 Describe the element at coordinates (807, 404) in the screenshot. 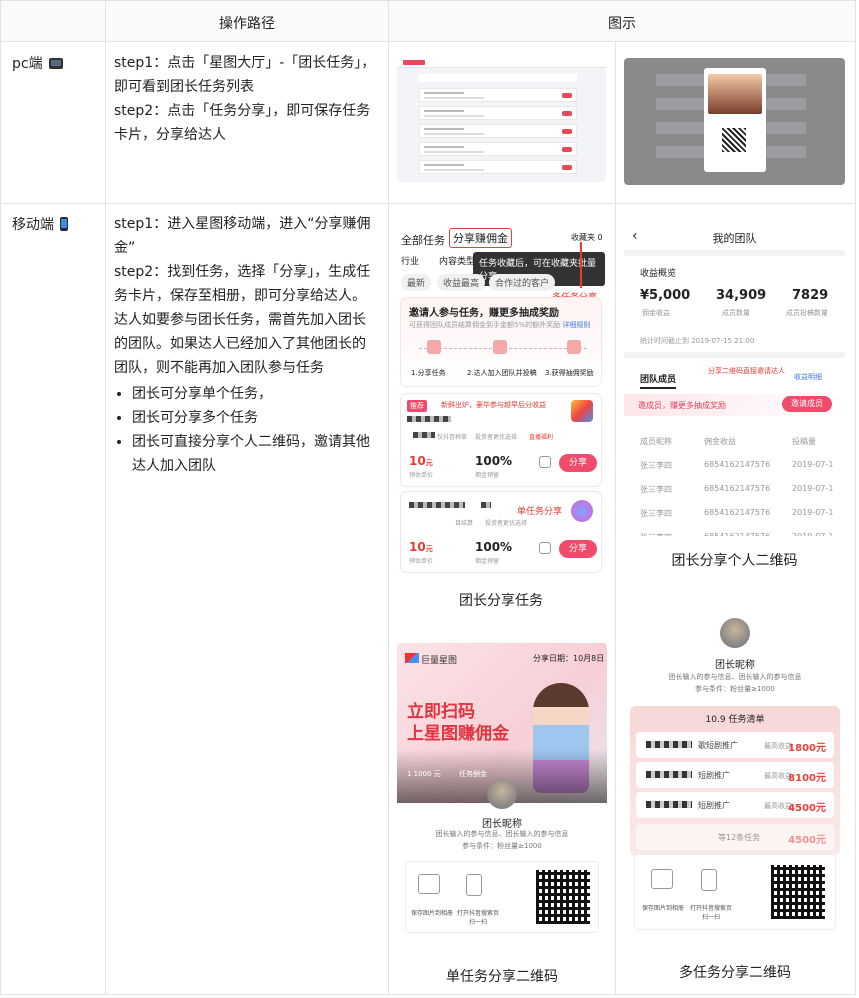

I see `invite-members-button: 邀请成员` at that location.